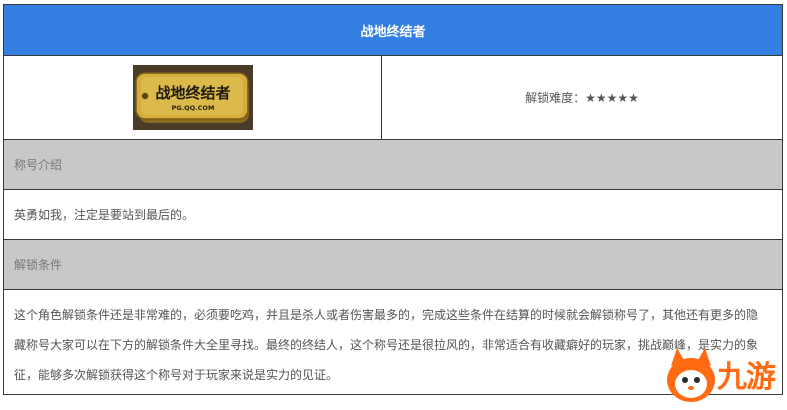  I want to click on watermark-text: 九游, so click(746, 377).